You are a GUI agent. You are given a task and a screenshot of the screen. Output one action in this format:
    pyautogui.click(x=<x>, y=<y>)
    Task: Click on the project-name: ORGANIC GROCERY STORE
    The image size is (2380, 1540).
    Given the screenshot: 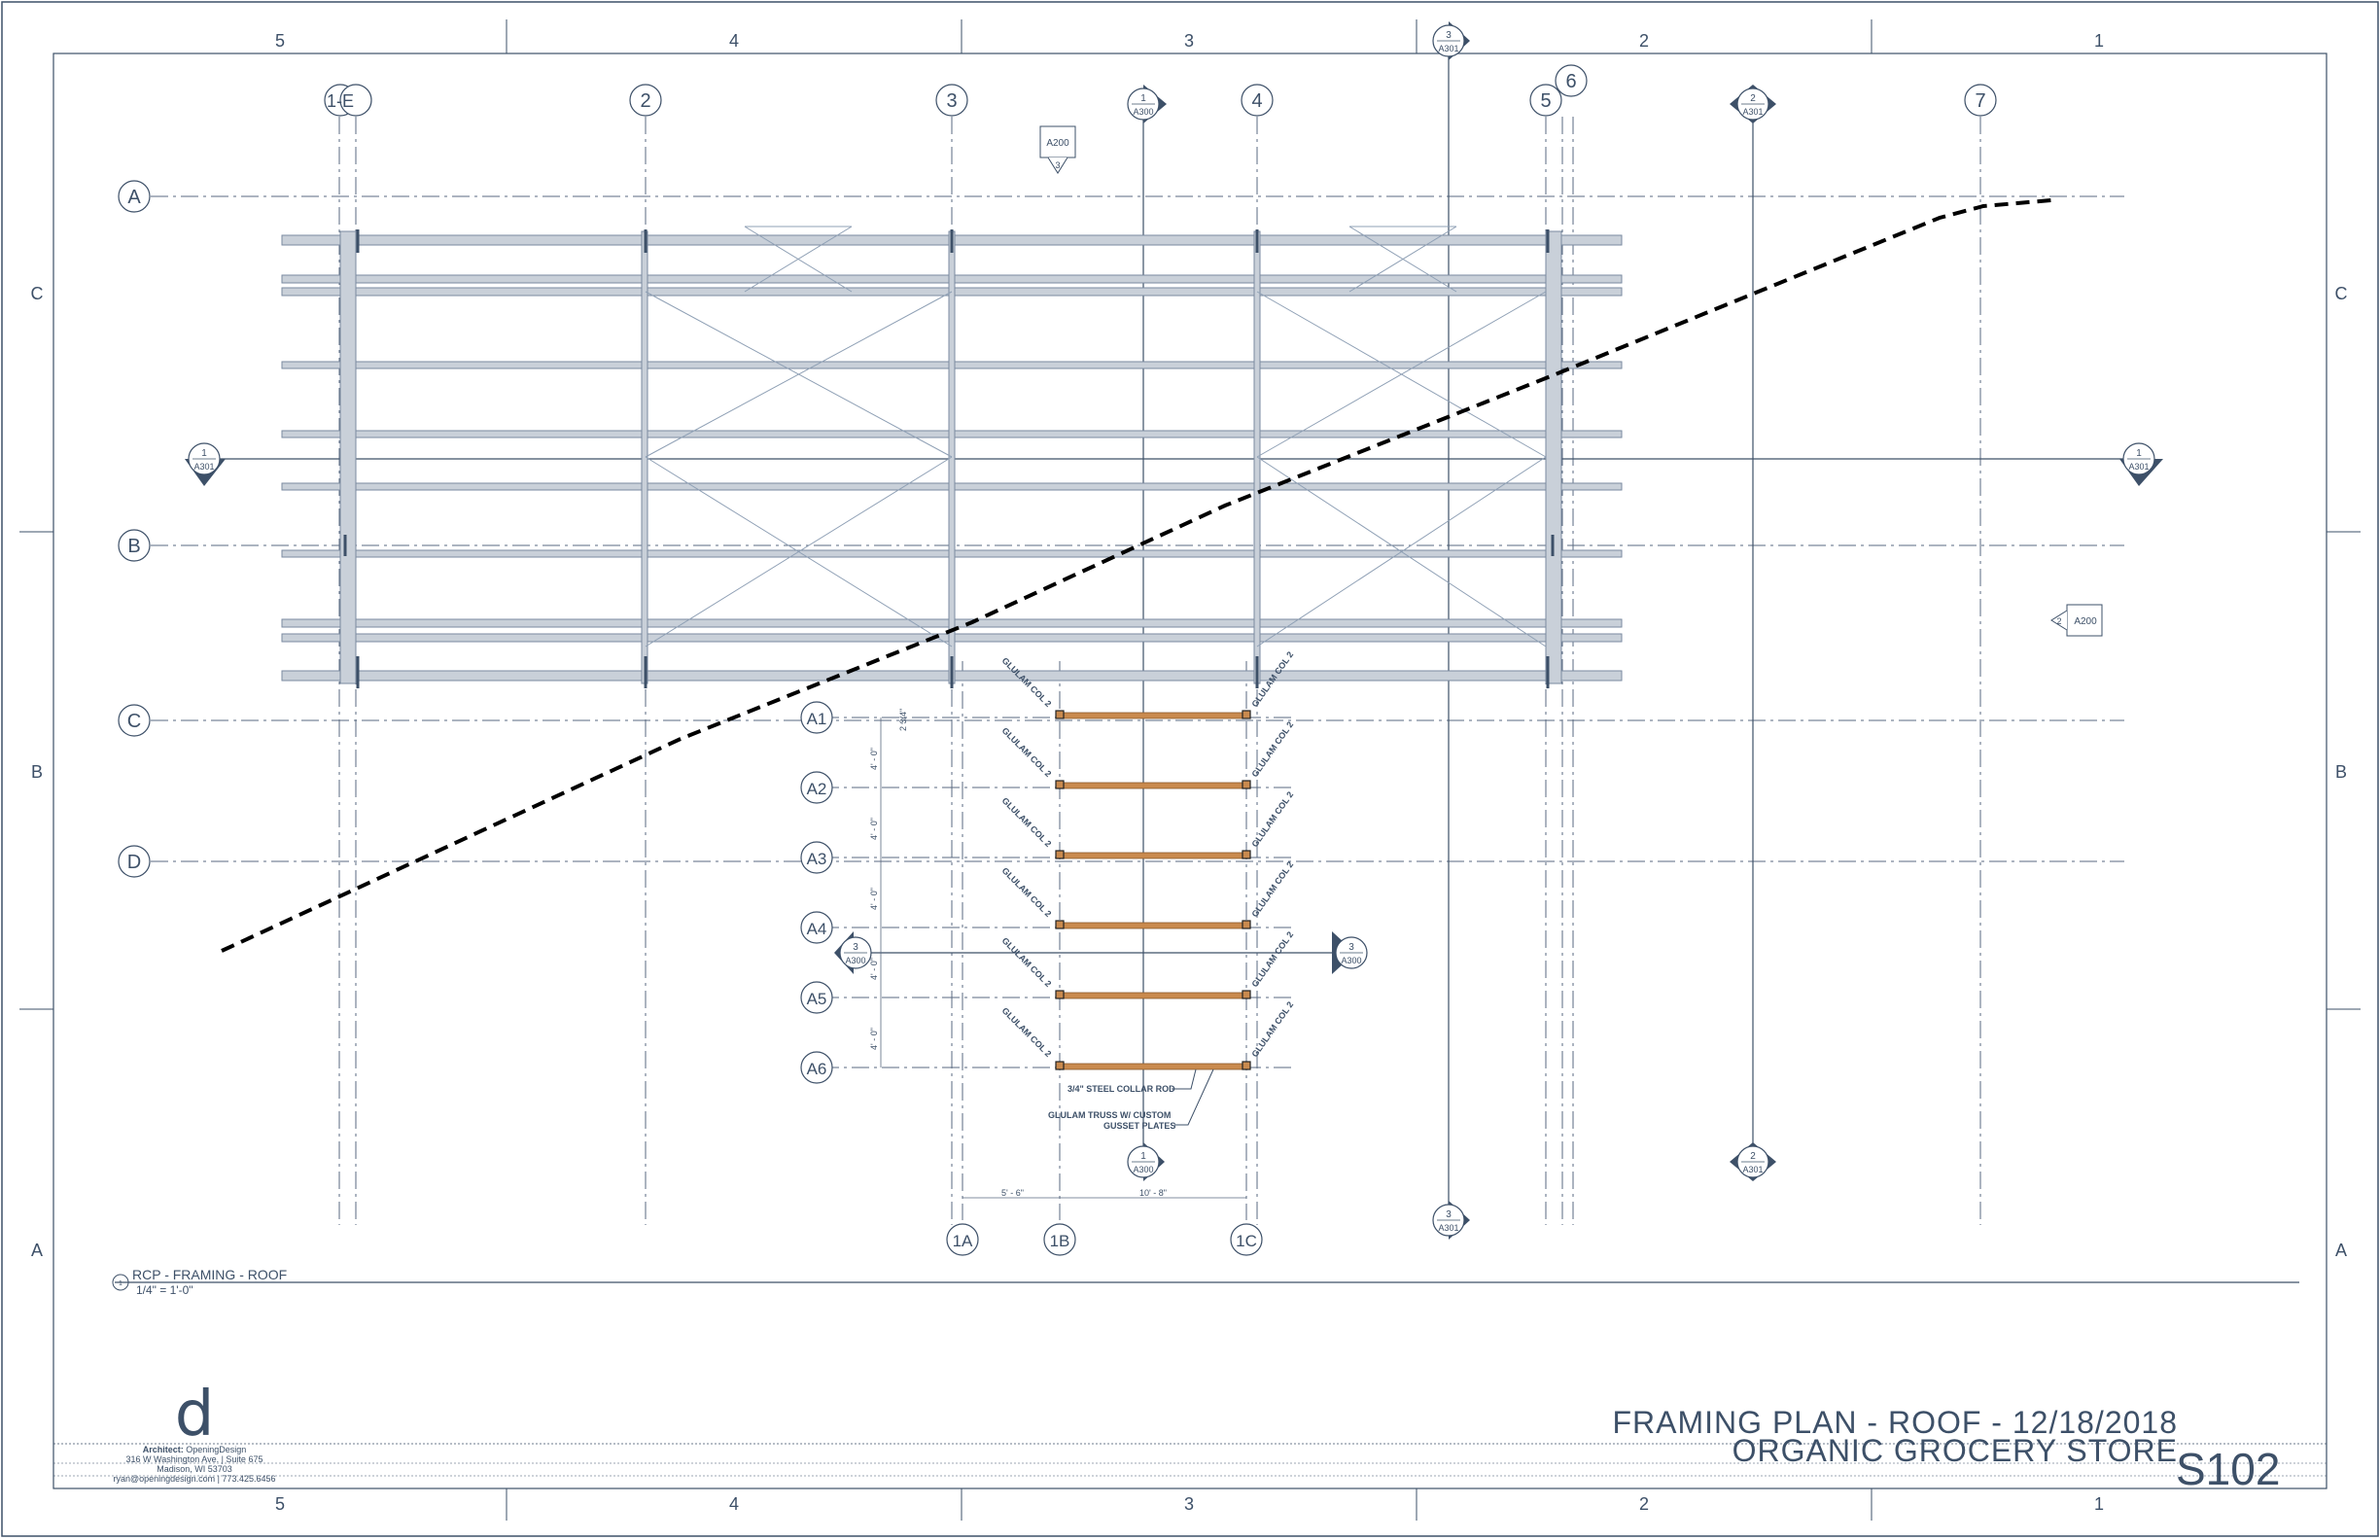 What is the action you would take?
    pyautogui.click(x=1955, y=1450)
    